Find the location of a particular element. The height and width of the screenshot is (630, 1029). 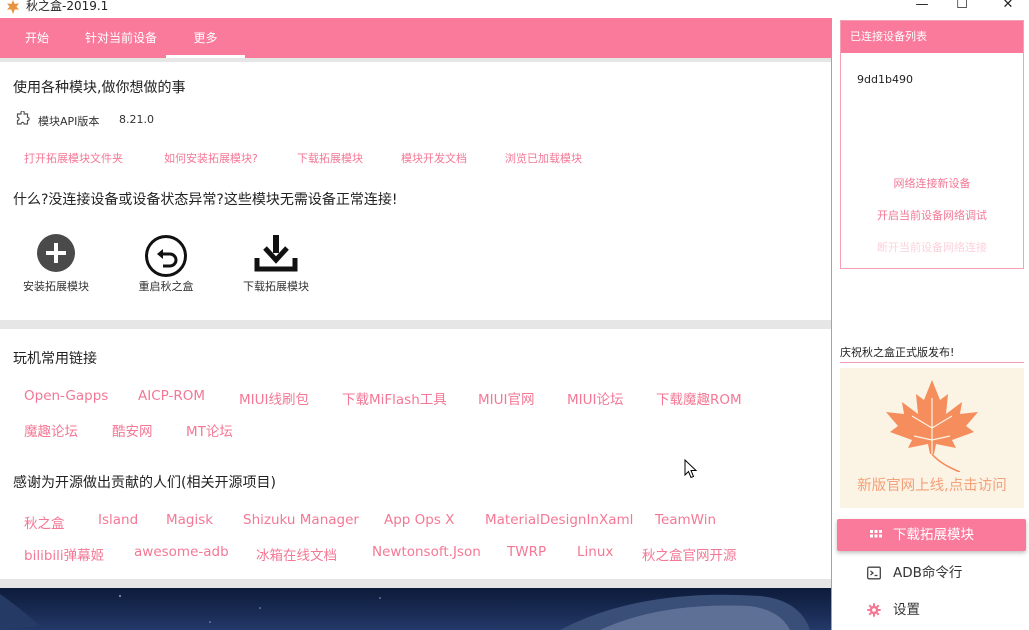

device-item: 9dd1b490 is located at coordinates (885, 79).